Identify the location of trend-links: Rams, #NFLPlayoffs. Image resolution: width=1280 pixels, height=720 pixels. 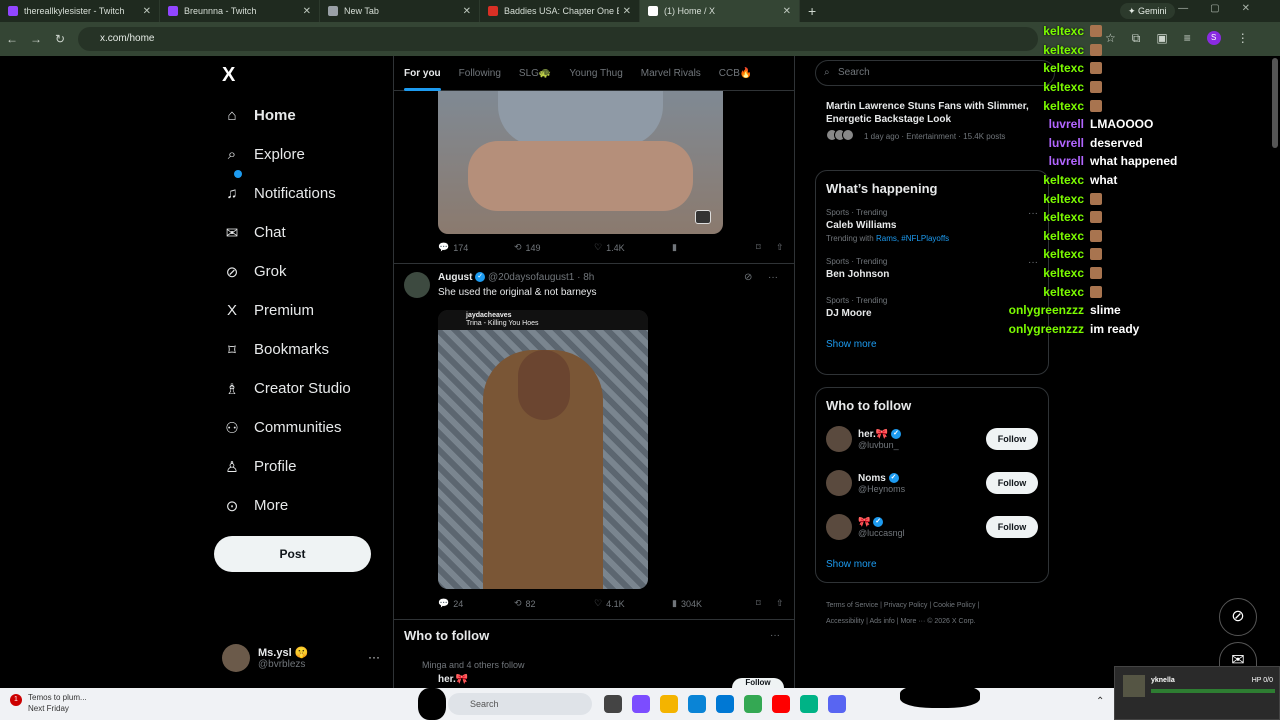
(912, 238).